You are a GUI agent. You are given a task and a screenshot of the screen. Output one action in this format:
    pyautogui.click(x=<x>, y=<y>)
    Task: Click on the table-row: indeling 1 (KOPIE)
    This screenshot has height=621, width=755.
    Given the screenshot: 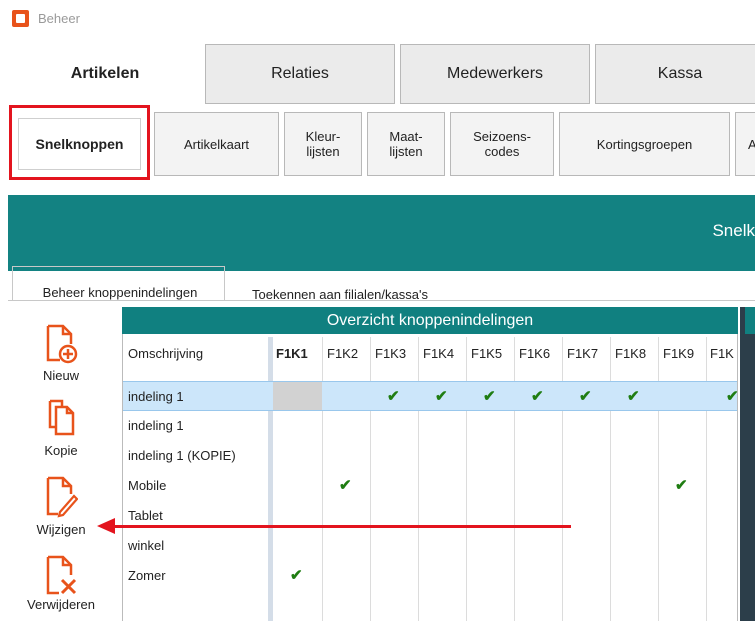 What is the action you would take?
    pyautogui.click(x=430, y=456)
    